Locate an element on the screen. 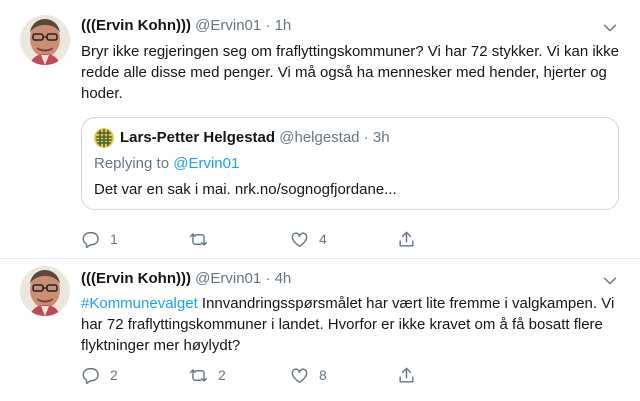 Image resolution: width=640 pixels, height=401 pixels. tweet-header: (((Ervin Kohn))) @Ervin01 · 4h is located at coordinates (186, 280).